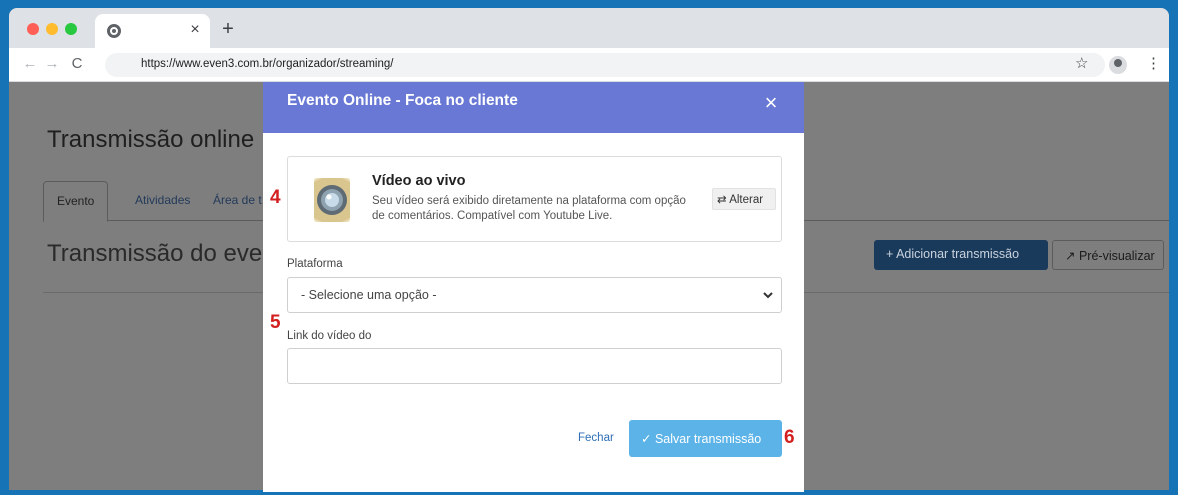 The height and width of the screenshot is (495, 1178). I want to click on swap-icon: ⇄, so click(722, 200).